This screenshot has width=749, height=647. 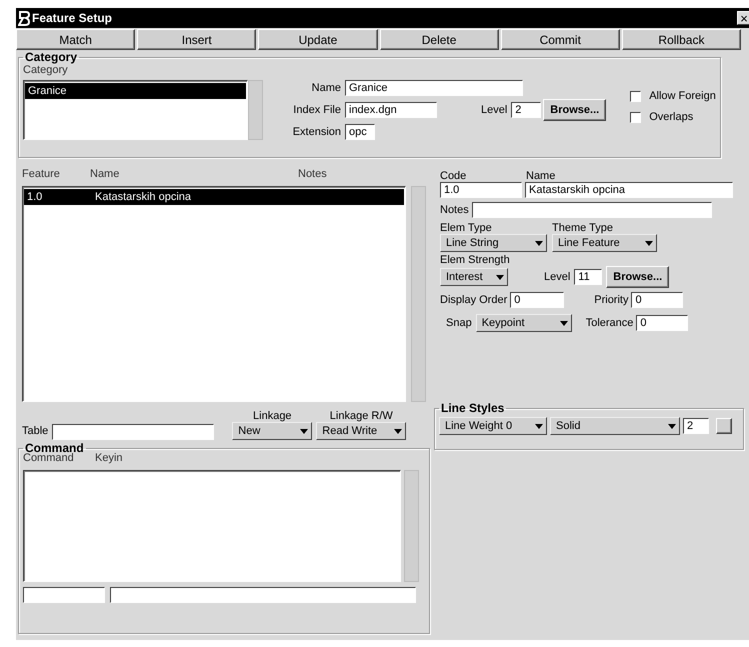 I want to click on list-box: Granice, so click(x=135, y=110).